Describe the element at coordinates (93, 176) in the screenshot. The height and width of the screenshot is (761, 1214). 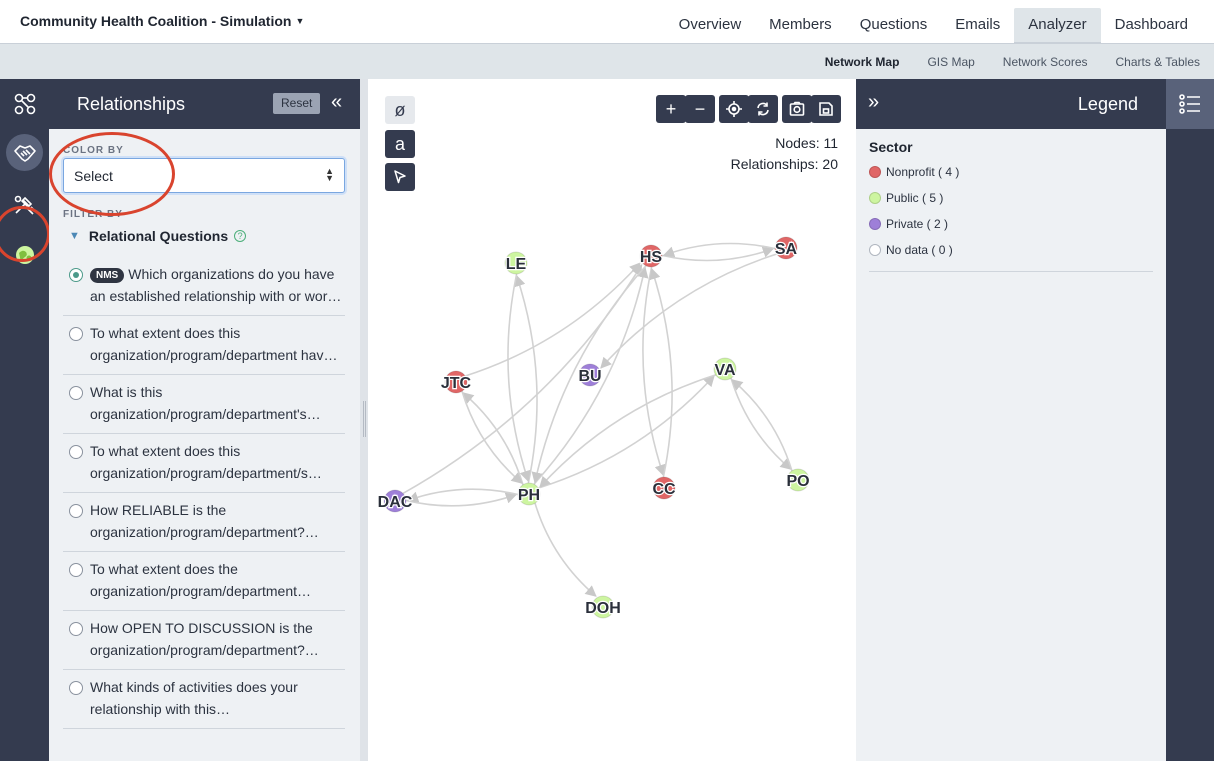
I see `color-by-value: Select` at that location.